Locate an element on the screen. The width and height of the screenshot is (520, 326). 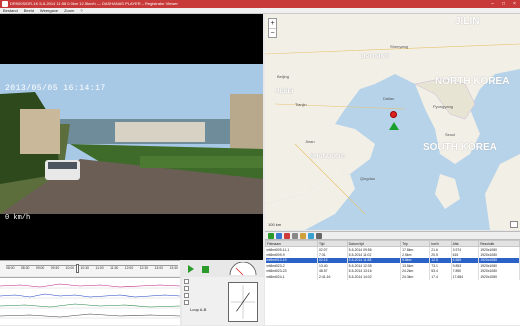
video-speed: 0 km/h is located at coordinates (18, 218).